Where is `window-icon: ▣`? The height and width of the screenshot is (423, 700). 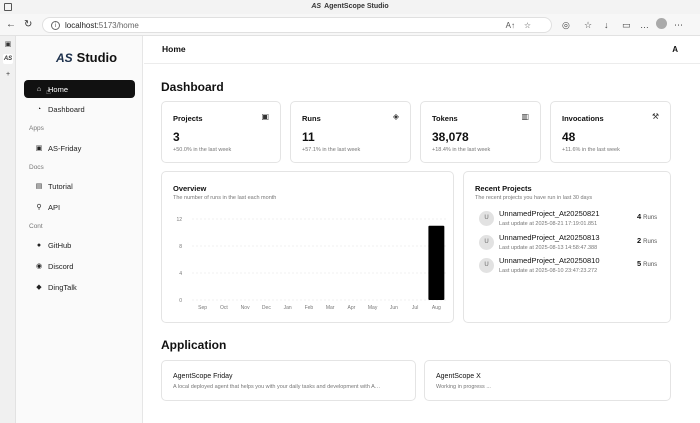
window-icon: ▣ is located at coordinates (265, 116).